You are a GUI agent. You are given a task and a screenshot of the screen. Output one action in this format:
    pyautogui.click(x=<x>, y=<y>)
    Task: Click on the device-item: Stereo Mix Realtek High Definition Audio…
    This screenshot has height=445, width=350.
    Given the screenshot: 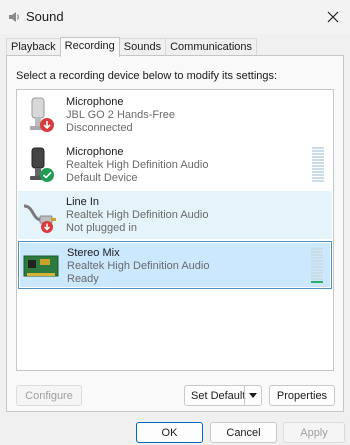 What is the action you would take?
    pyautogui.click(x=175, y=265)
    